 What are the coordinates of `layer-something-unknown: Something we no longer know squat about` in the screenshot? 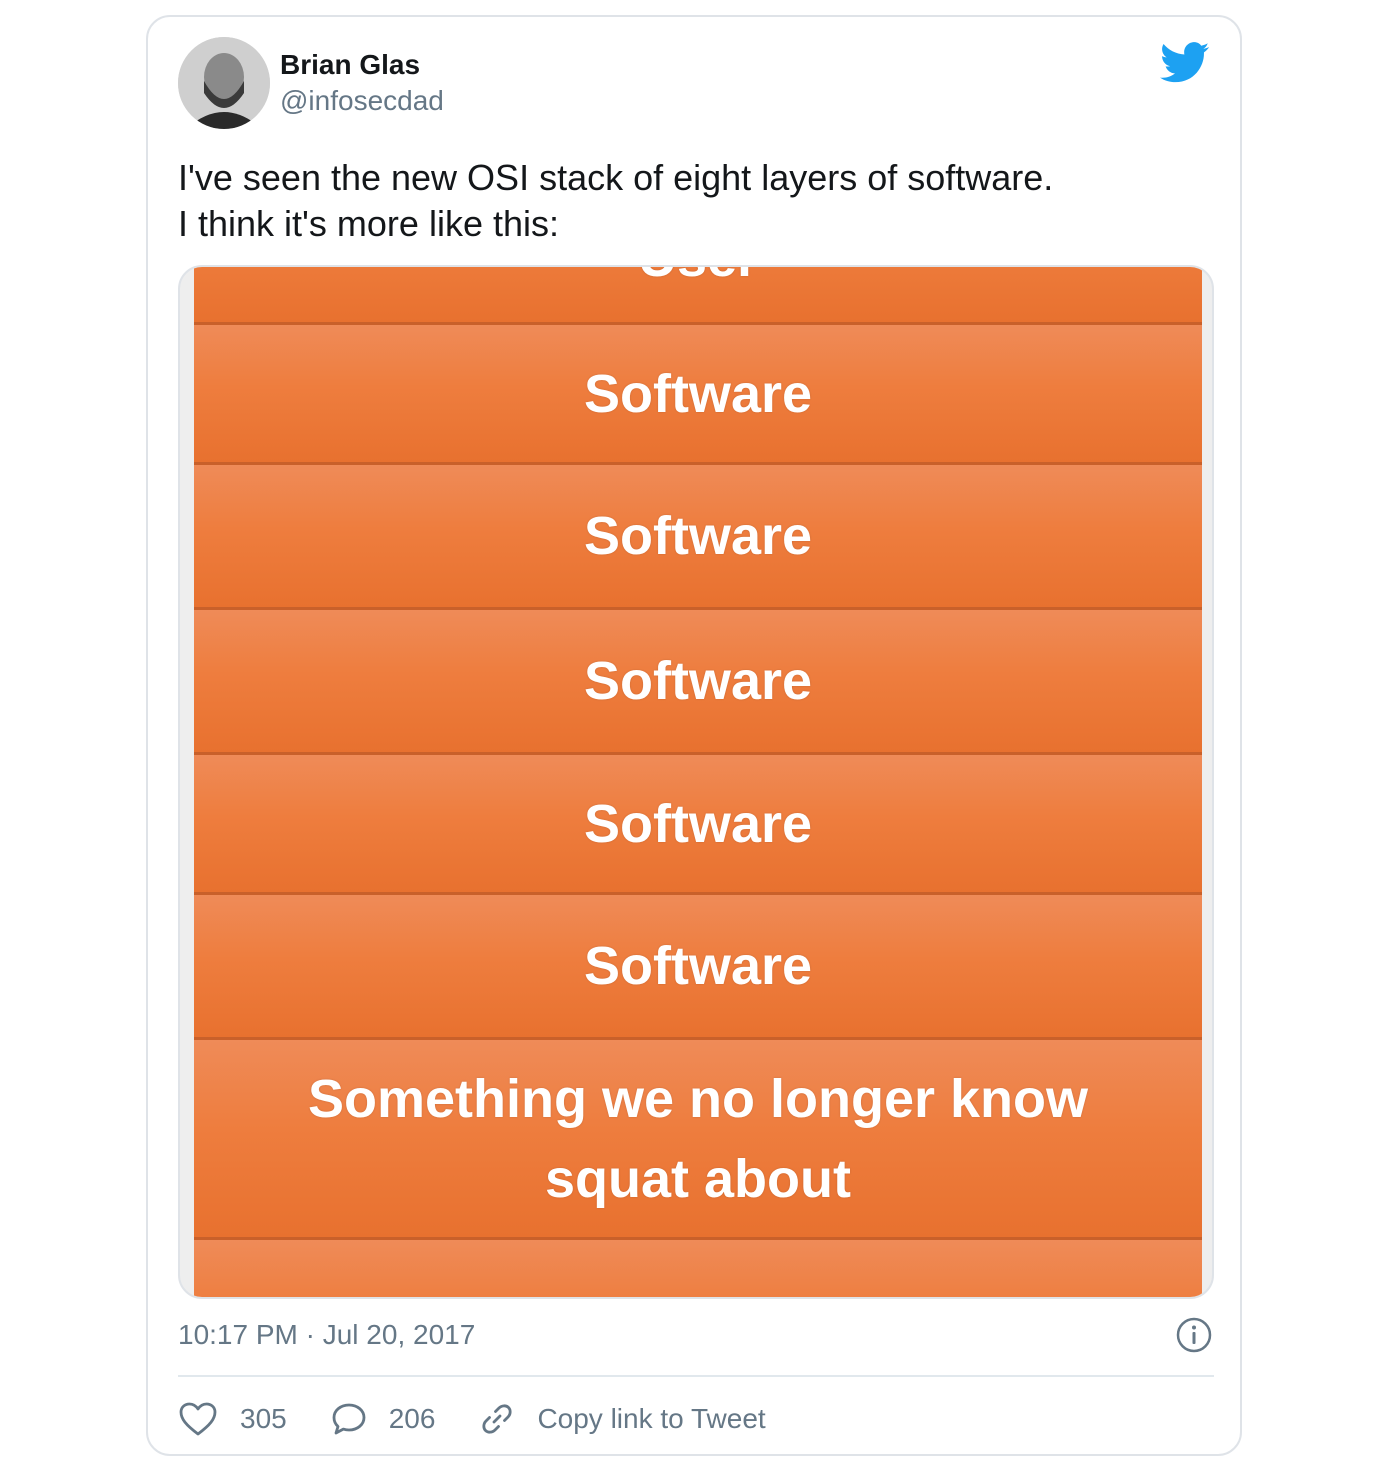 It's located at (698, 1140).